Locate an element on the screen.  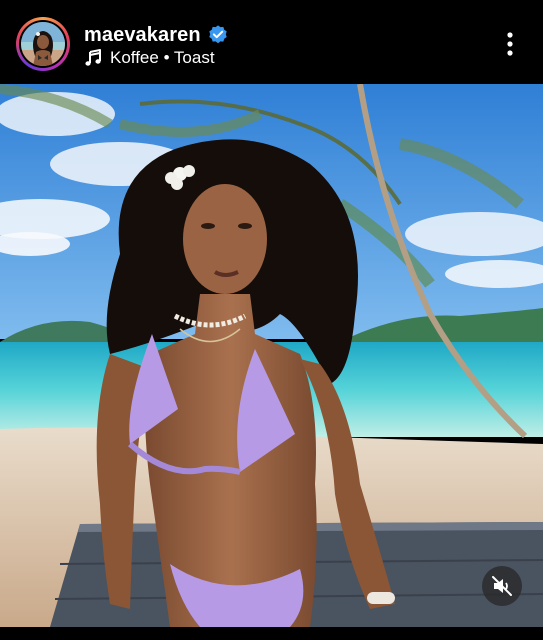
avatar-image is located at coordinates (43, 44).